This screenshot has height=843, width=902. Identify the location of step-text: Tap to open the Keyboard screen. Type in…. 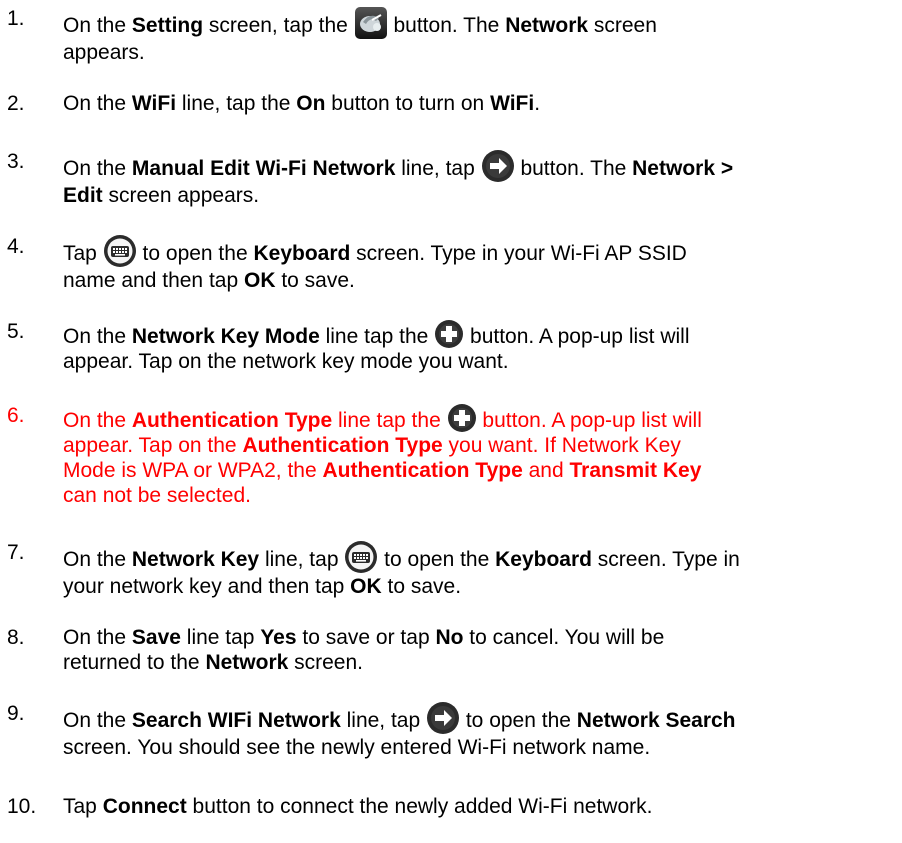
(482, 263).